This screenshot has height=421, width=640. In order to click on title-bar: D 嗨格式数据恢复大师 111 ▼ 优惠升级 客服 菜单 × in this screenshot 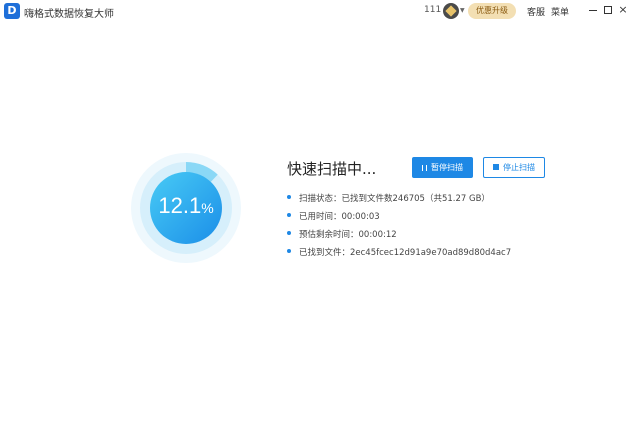, I will do `click(320, 12)`.